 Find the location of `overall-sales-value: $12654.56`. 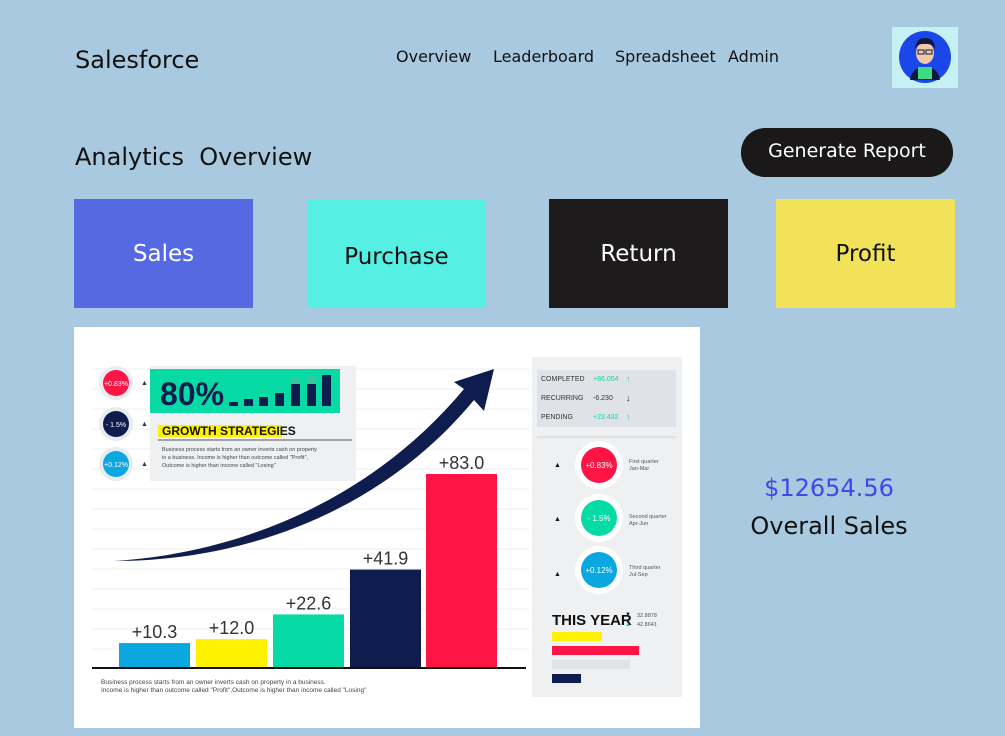

overall-sales-value: $12654.56 is located at coordinates (829, 488).